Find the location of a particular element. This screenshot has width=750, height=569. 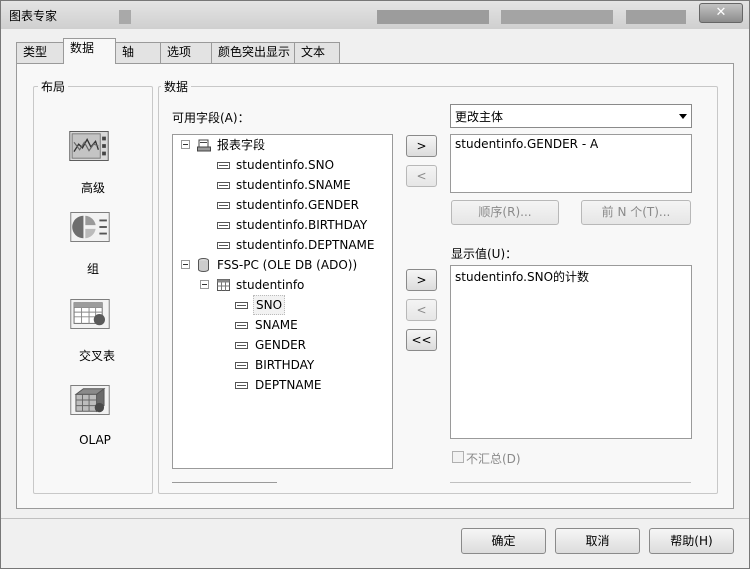

tree-item-field: DEPTNAME is located at coordinates (282, 385).